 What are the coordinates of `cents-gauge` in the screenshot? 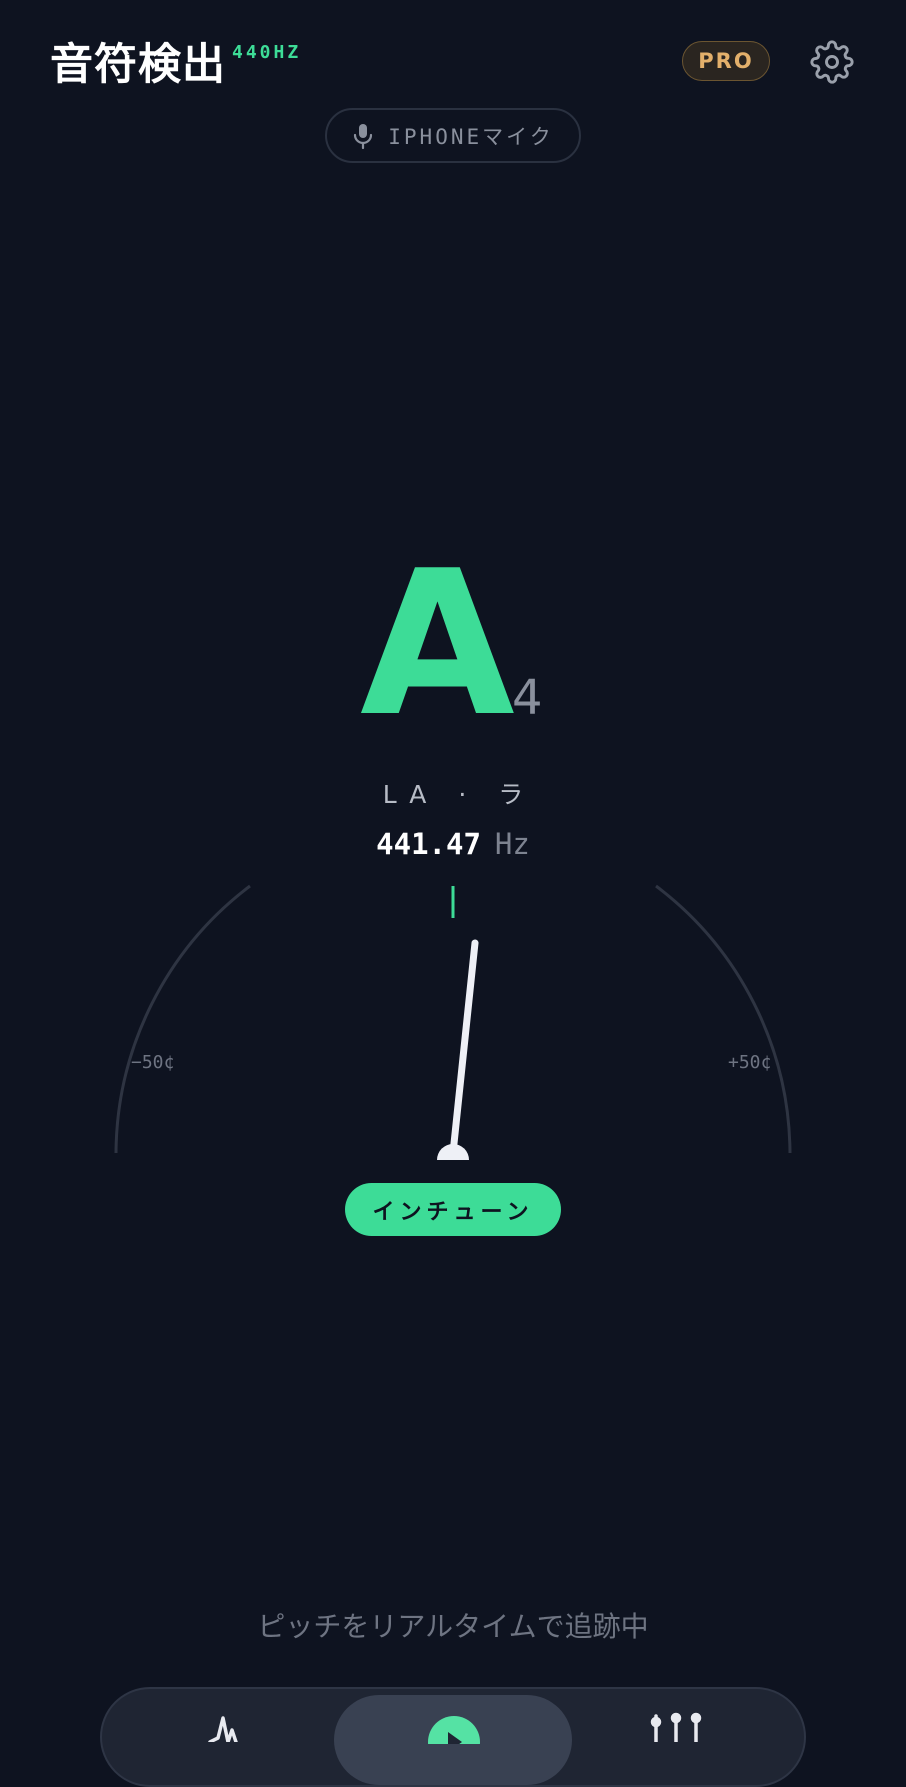 It's located at (453, 1022).